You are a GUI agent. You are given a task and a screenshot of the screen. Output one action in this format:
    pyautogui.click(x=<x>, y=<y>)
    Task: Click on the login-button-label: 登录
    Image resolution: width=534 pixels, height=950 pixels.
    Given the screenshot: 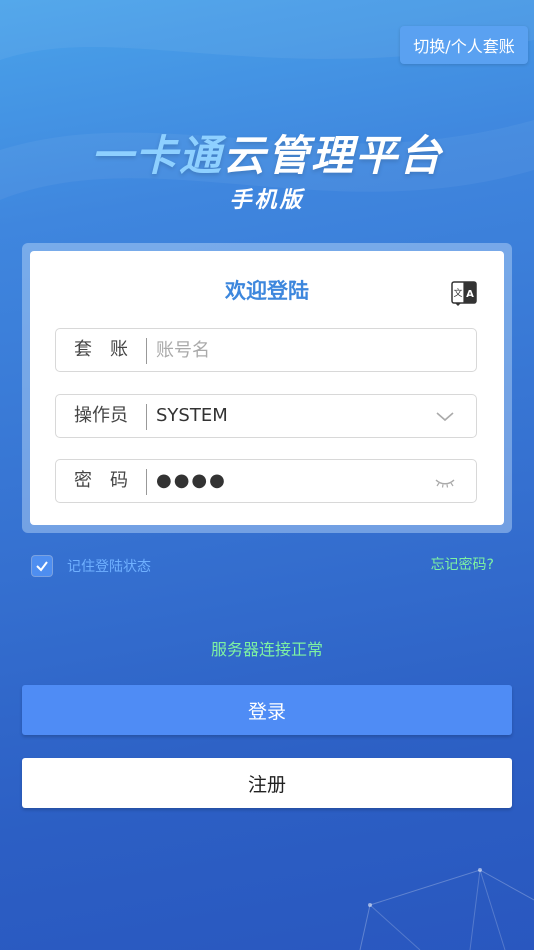 What is the action you would take?
    pyautogui.click(x=266, y=711)
    